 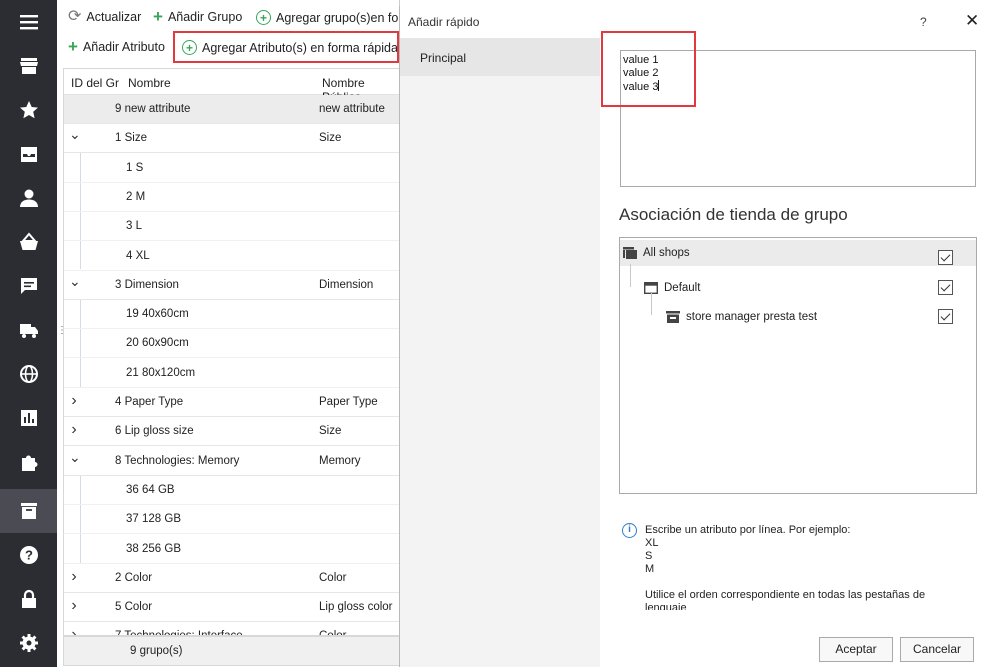 I want to click on add-group-button: + Añadir Grupo, so click(x=198, y=16).